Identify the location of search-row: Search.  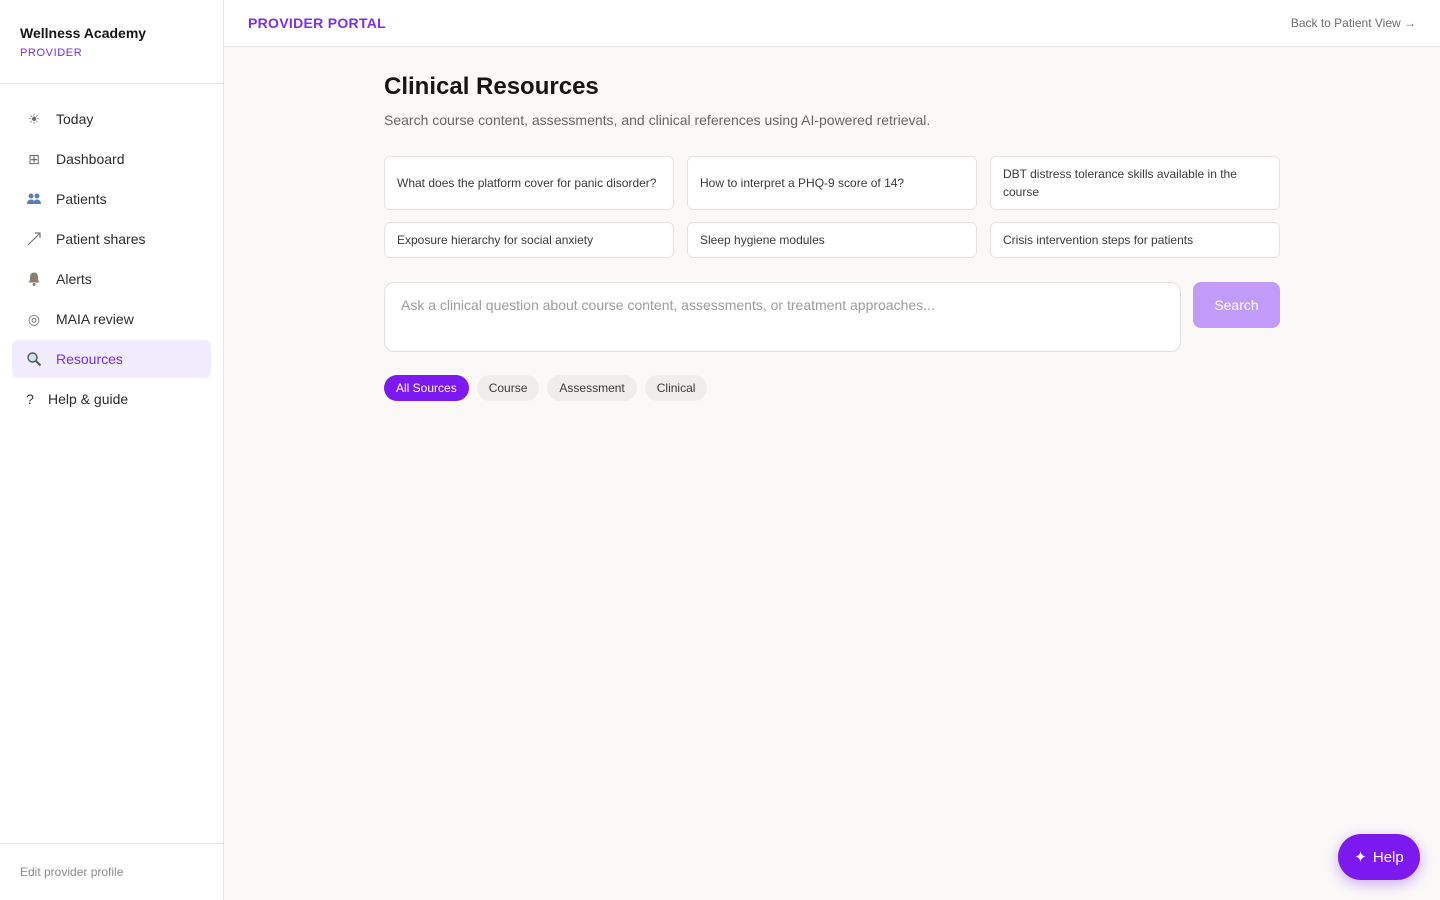
(832, 317).